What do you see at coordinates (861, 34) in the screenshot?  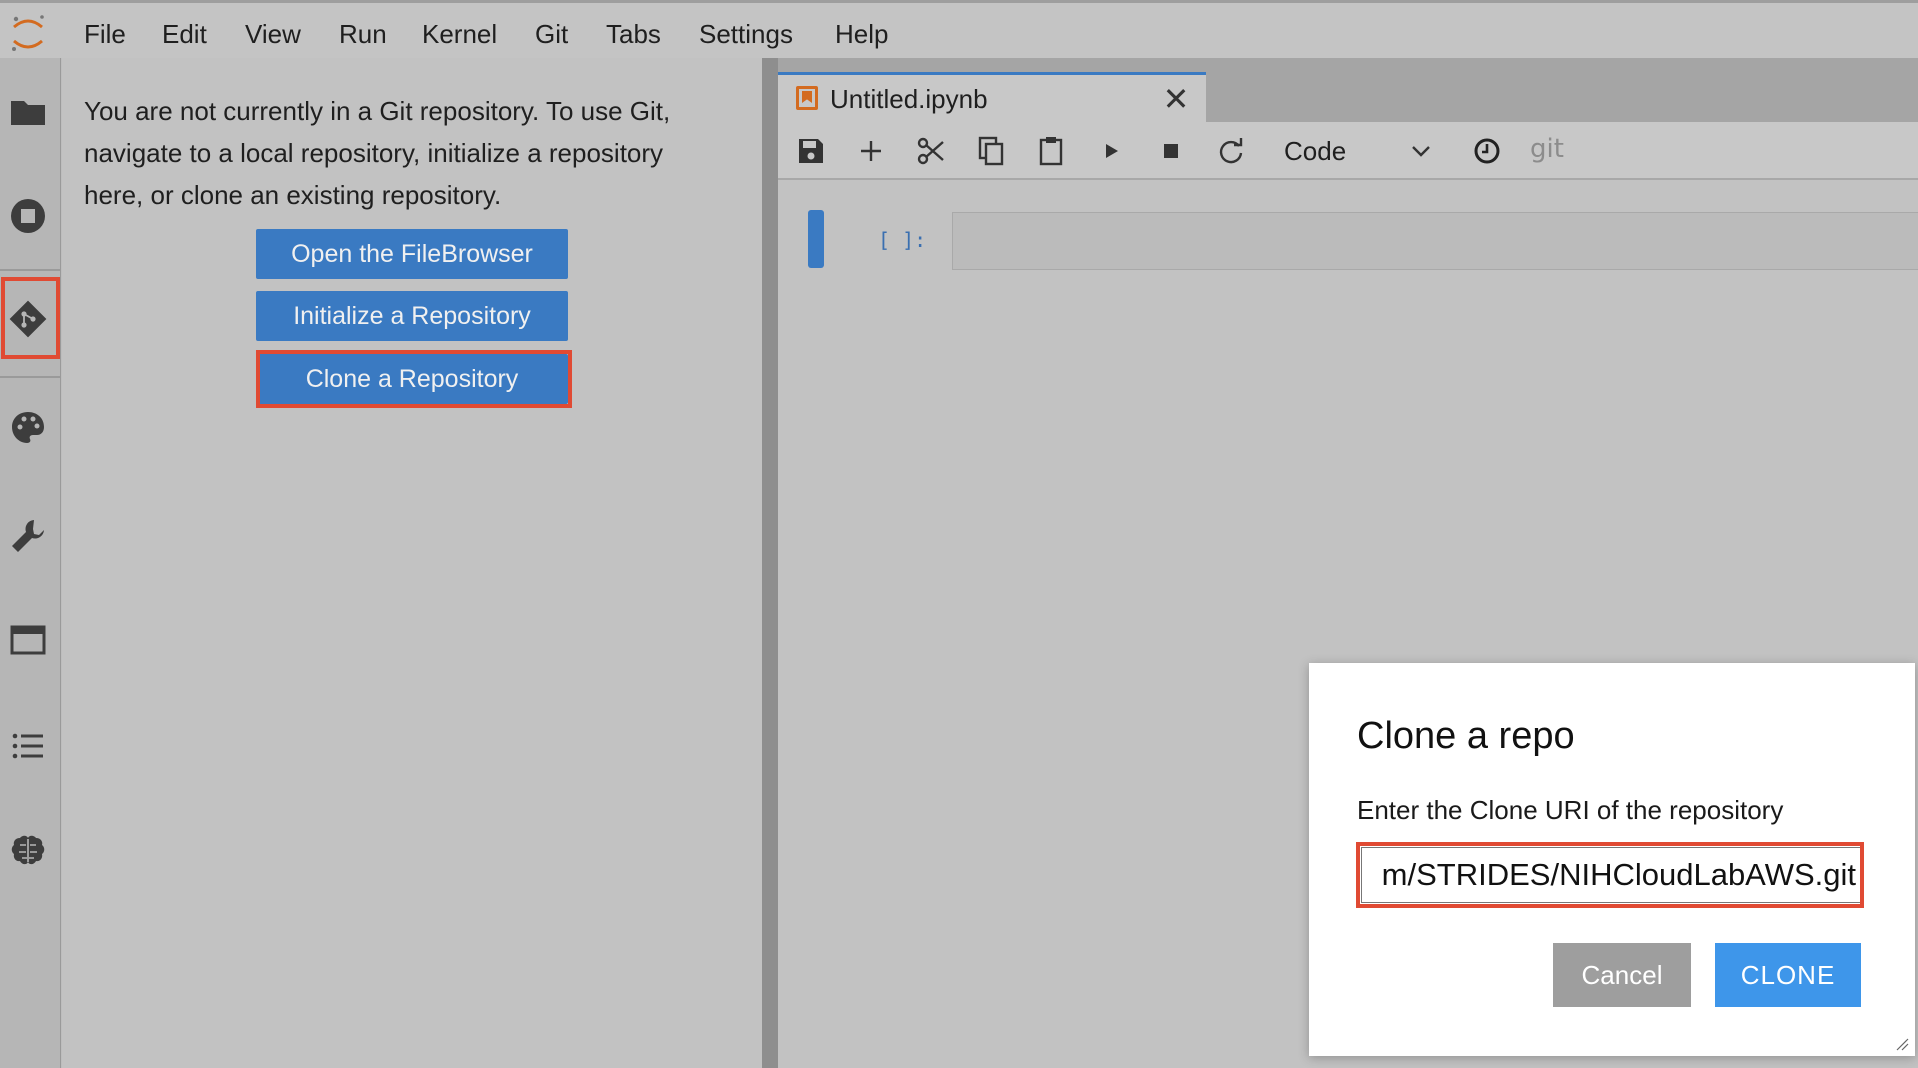 I see `menu-help: Help` at bounding box center [861, 34].